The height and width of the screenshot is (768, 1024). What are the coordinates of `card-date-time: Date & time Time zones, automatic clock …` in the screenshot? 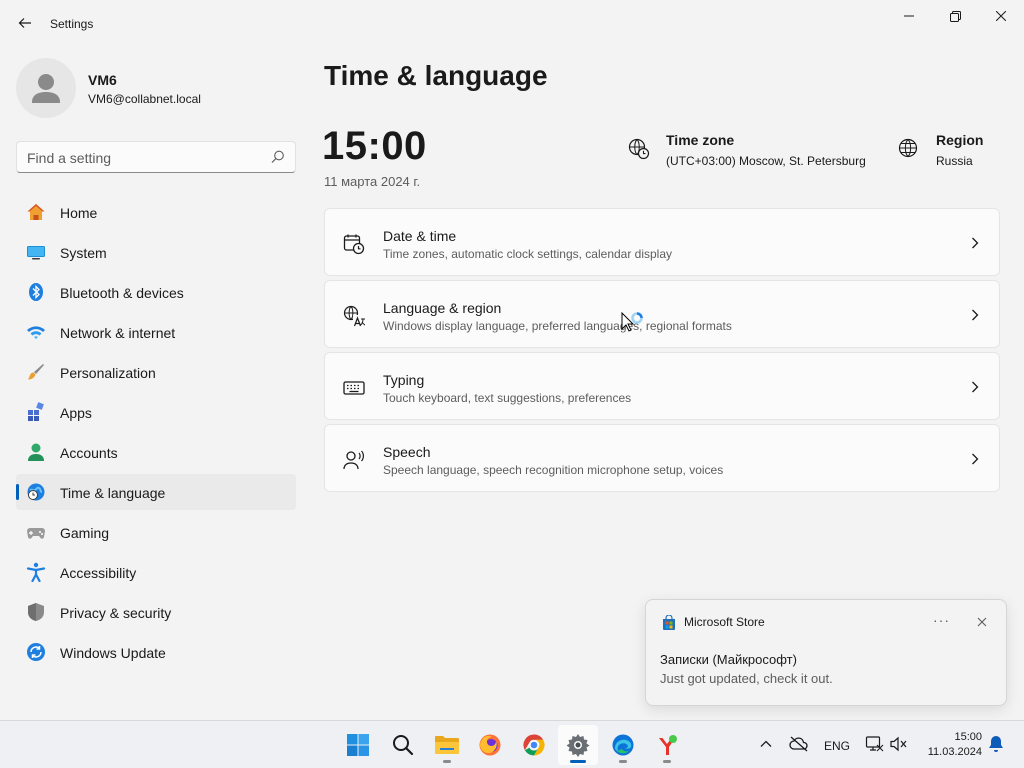 It's located at (662, 242).